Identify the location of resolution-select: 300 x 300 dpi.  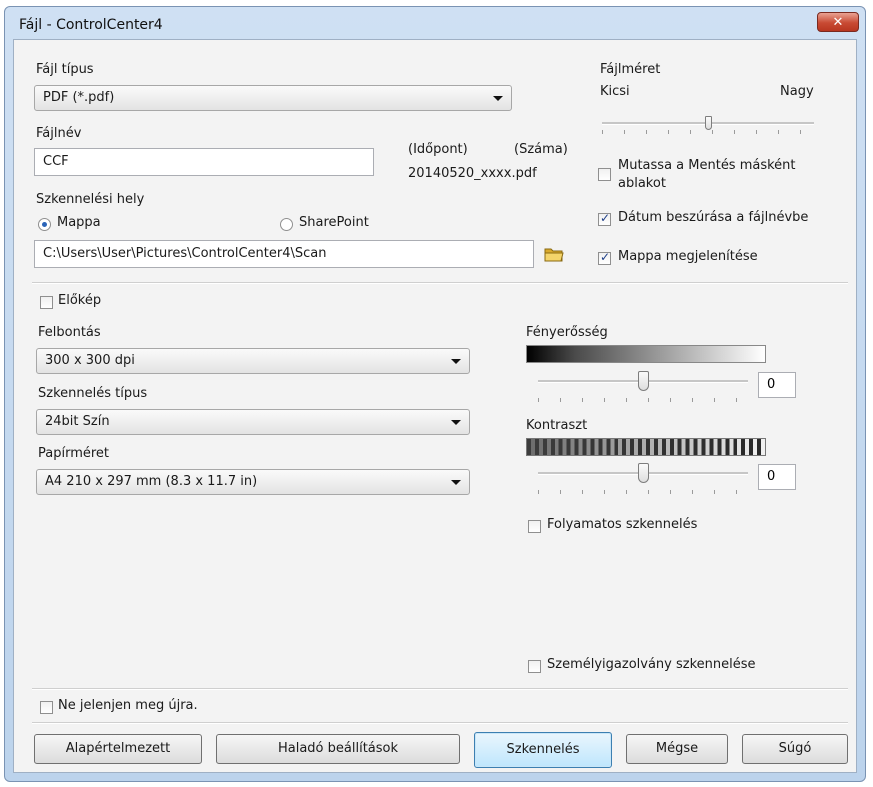
(253, 361).